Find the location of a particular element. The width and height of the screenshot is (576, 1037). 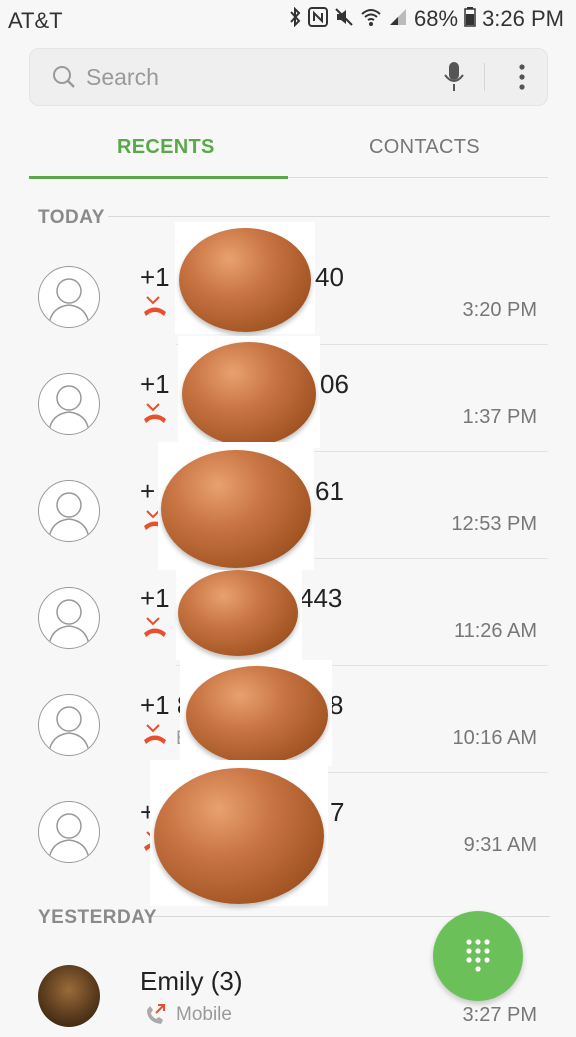

battery-icon is located at coordinates (470, 19).